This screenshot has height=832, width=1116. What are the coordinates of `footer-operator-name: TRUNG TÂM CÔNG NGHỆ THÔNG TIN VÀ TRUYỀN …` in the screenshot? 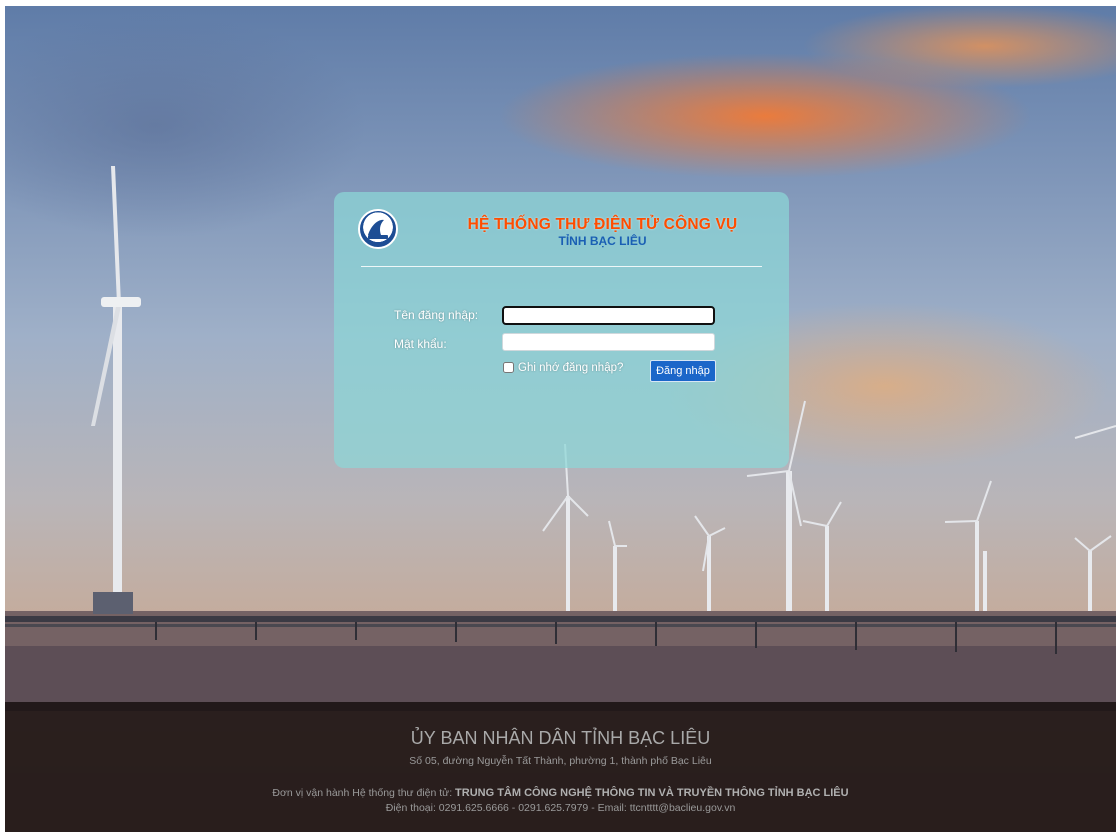 It's located at (652, 793).